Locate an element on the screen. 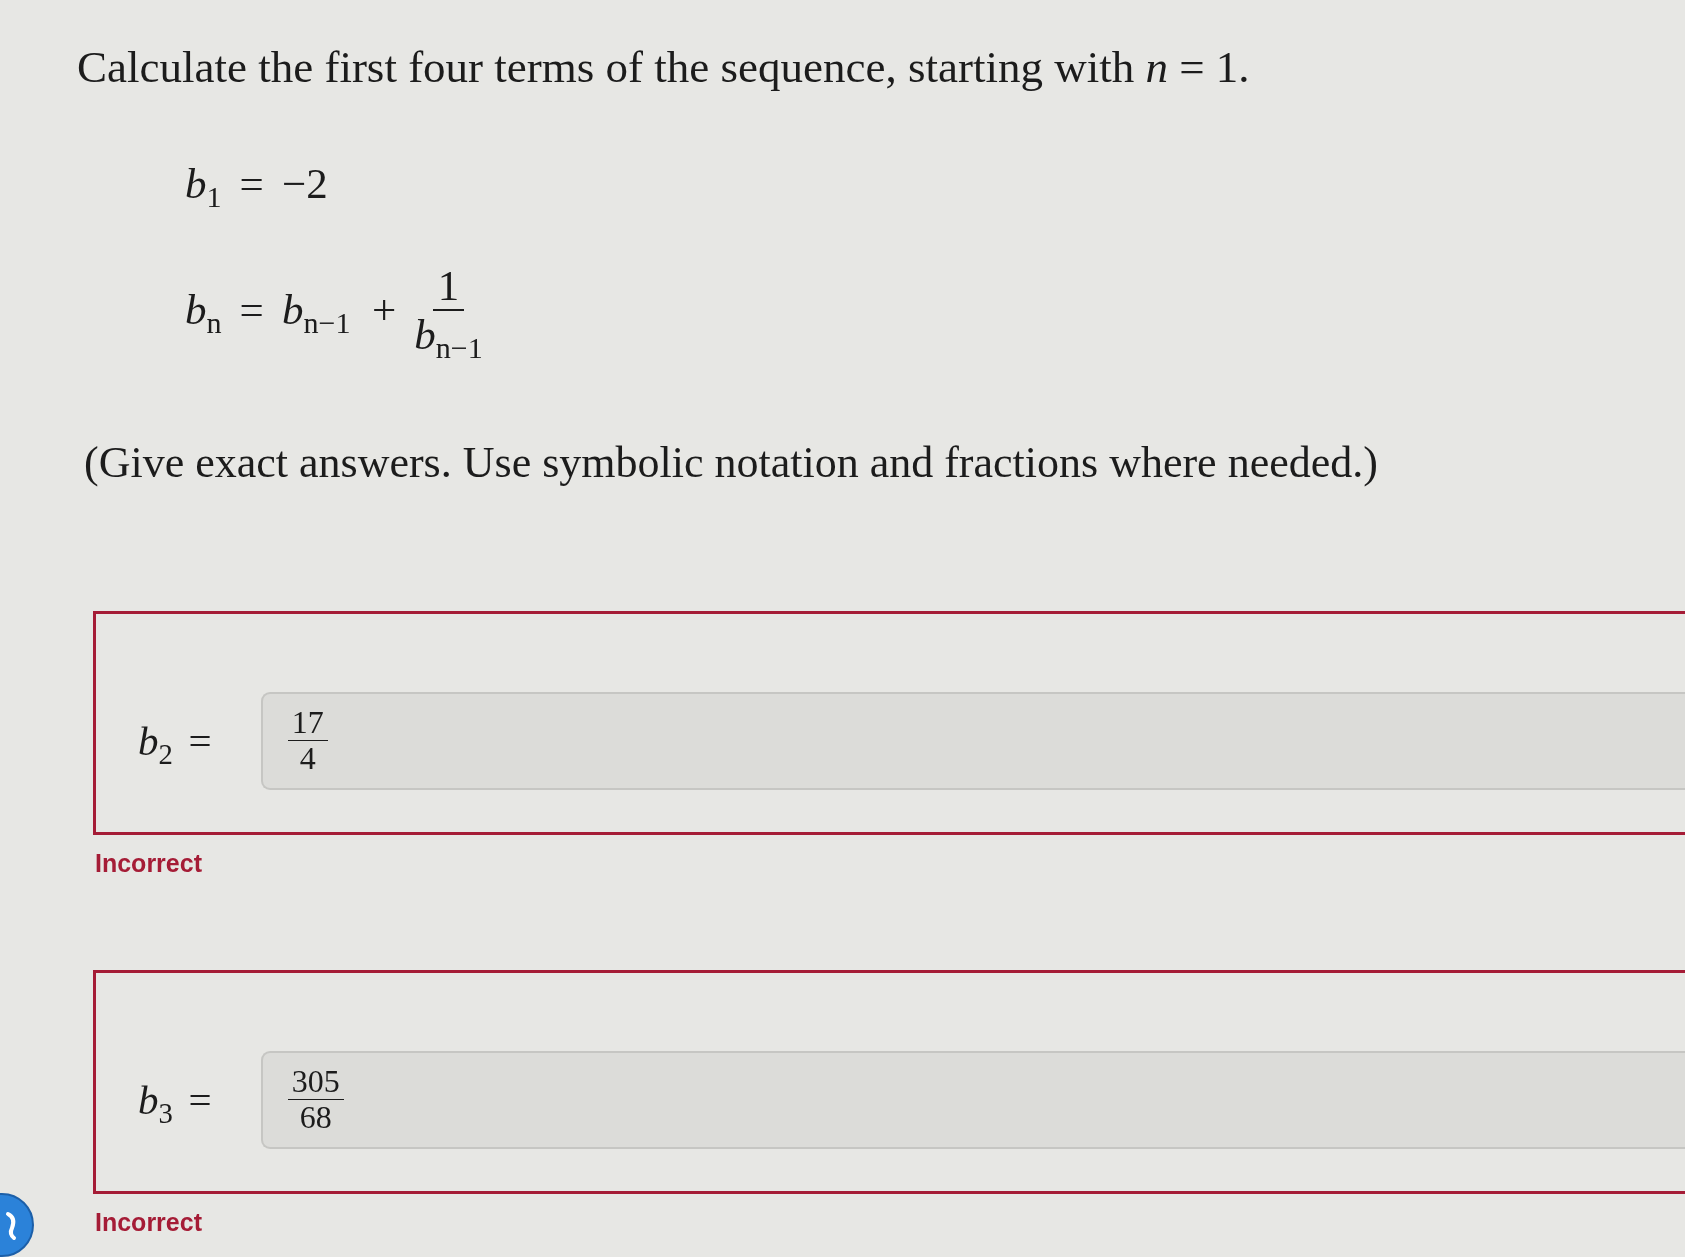 The width and height of the screenshot is (1685, 1257). equation-text: b$_{n}$ = b$_{n−1}$ + 1 b$_{n−1}$ is located at coordinates (334, 310).